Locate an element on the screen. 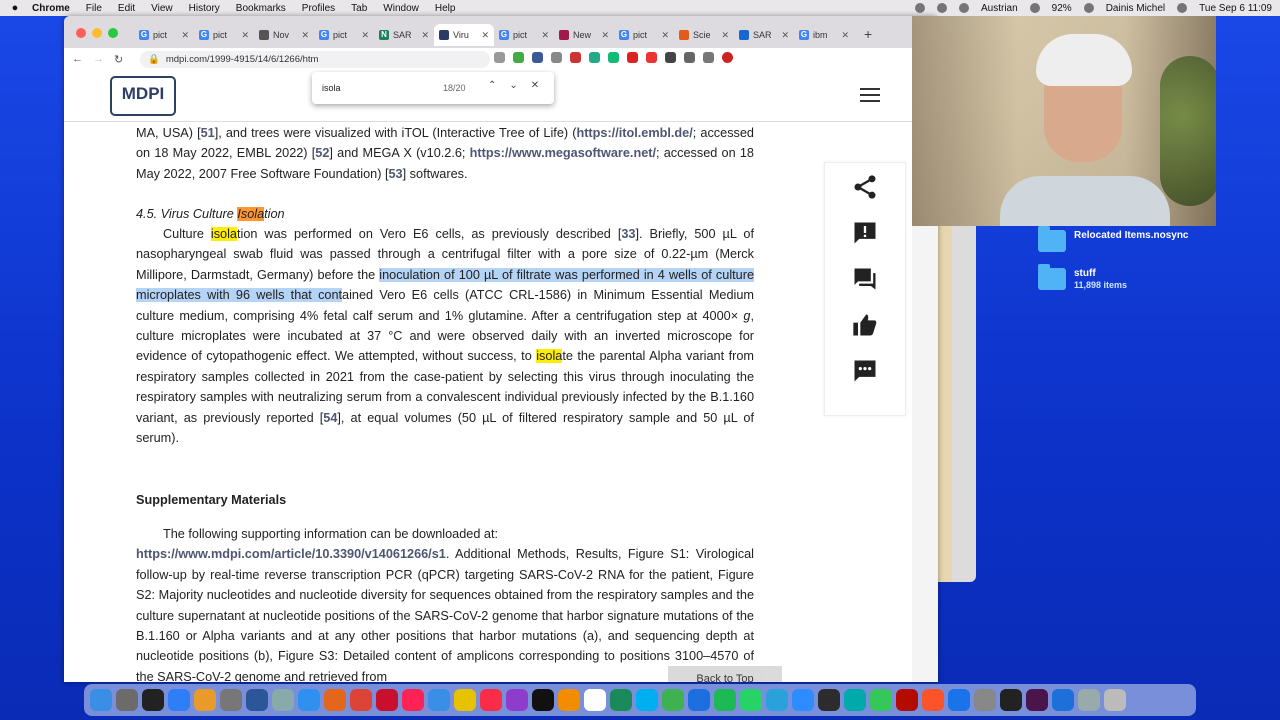  wifi-icon is located at coordinates (1088, 8).